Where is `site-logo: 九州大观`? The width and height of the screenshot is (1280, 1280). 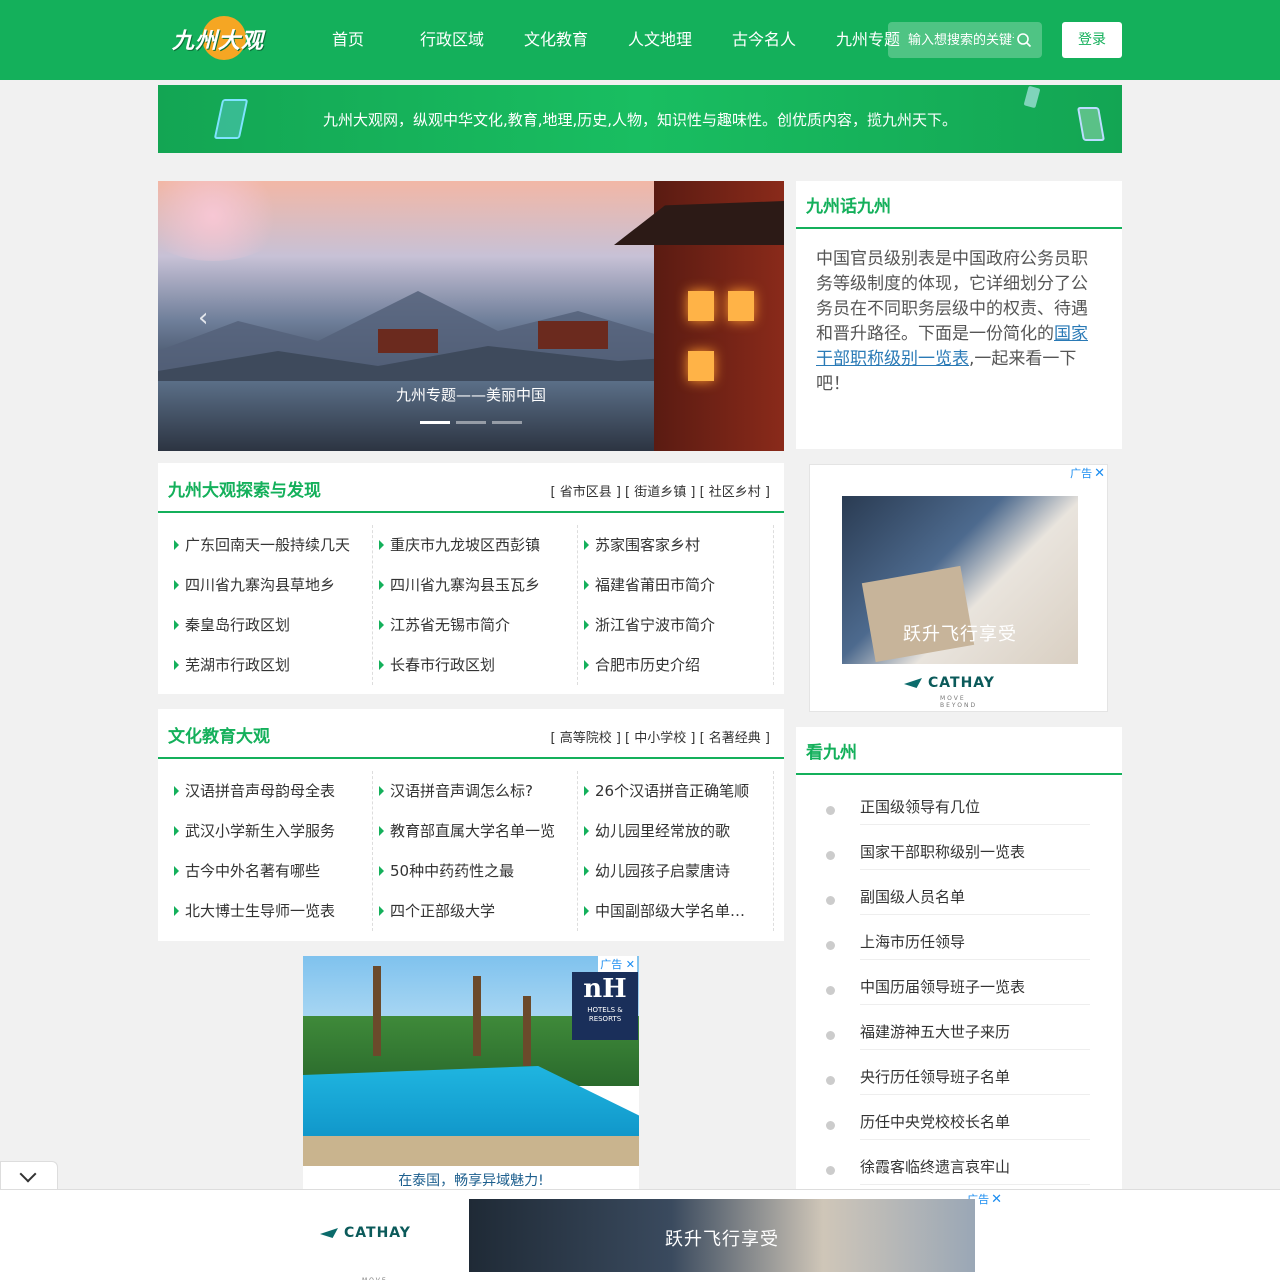 site-logo: 九州大观 is located at coordinates (228, 39).